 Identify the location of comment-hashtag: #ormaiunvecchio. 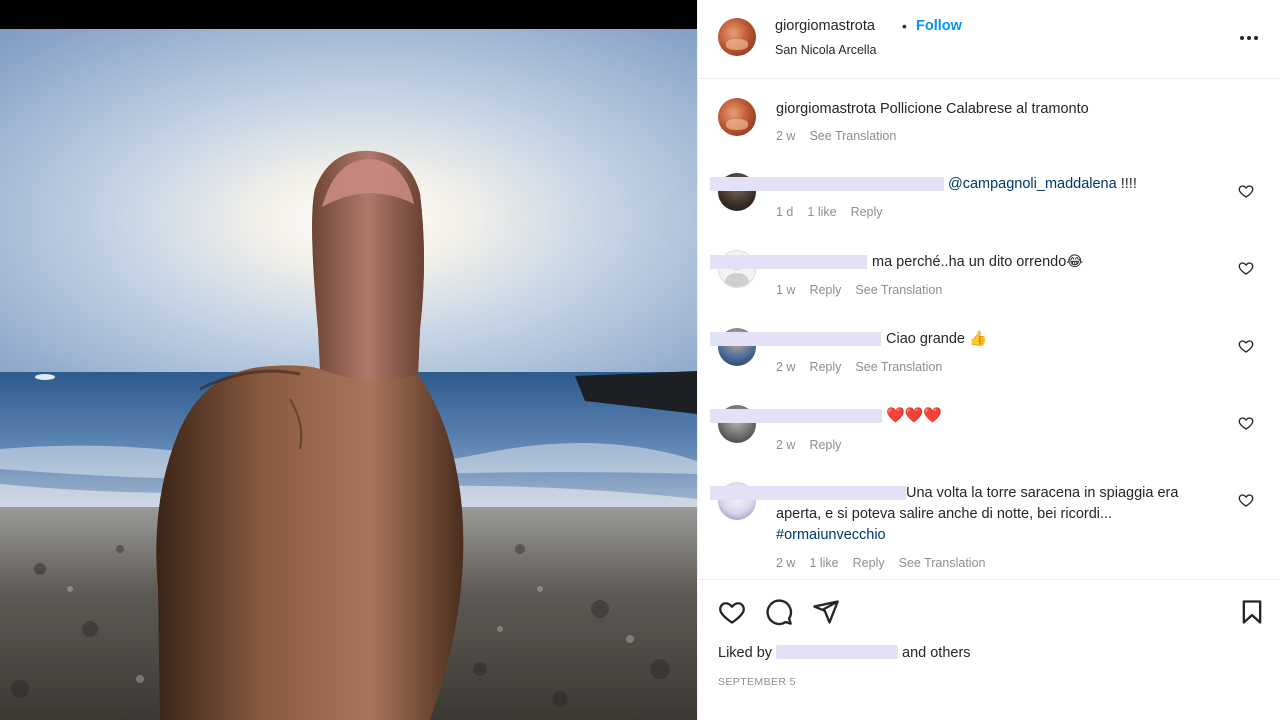
(831, 535).